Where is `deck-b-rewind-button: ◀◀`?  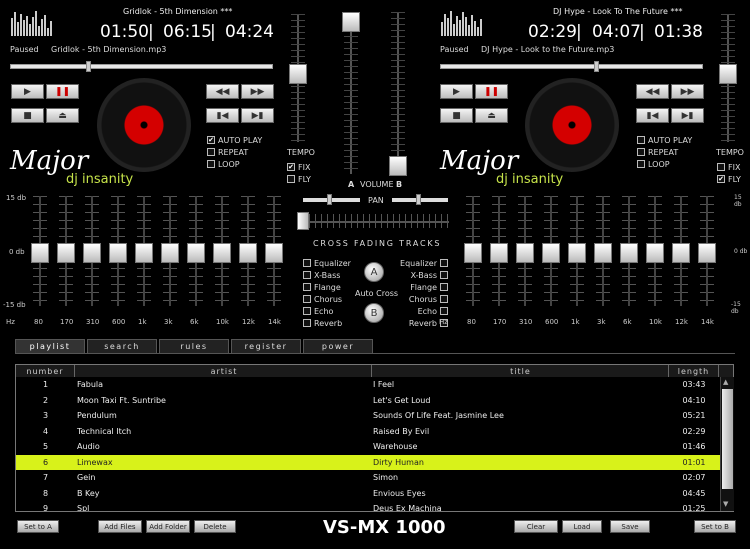 deck-b-rewind-button: ◀◀ is located at coordinates (652, 91).